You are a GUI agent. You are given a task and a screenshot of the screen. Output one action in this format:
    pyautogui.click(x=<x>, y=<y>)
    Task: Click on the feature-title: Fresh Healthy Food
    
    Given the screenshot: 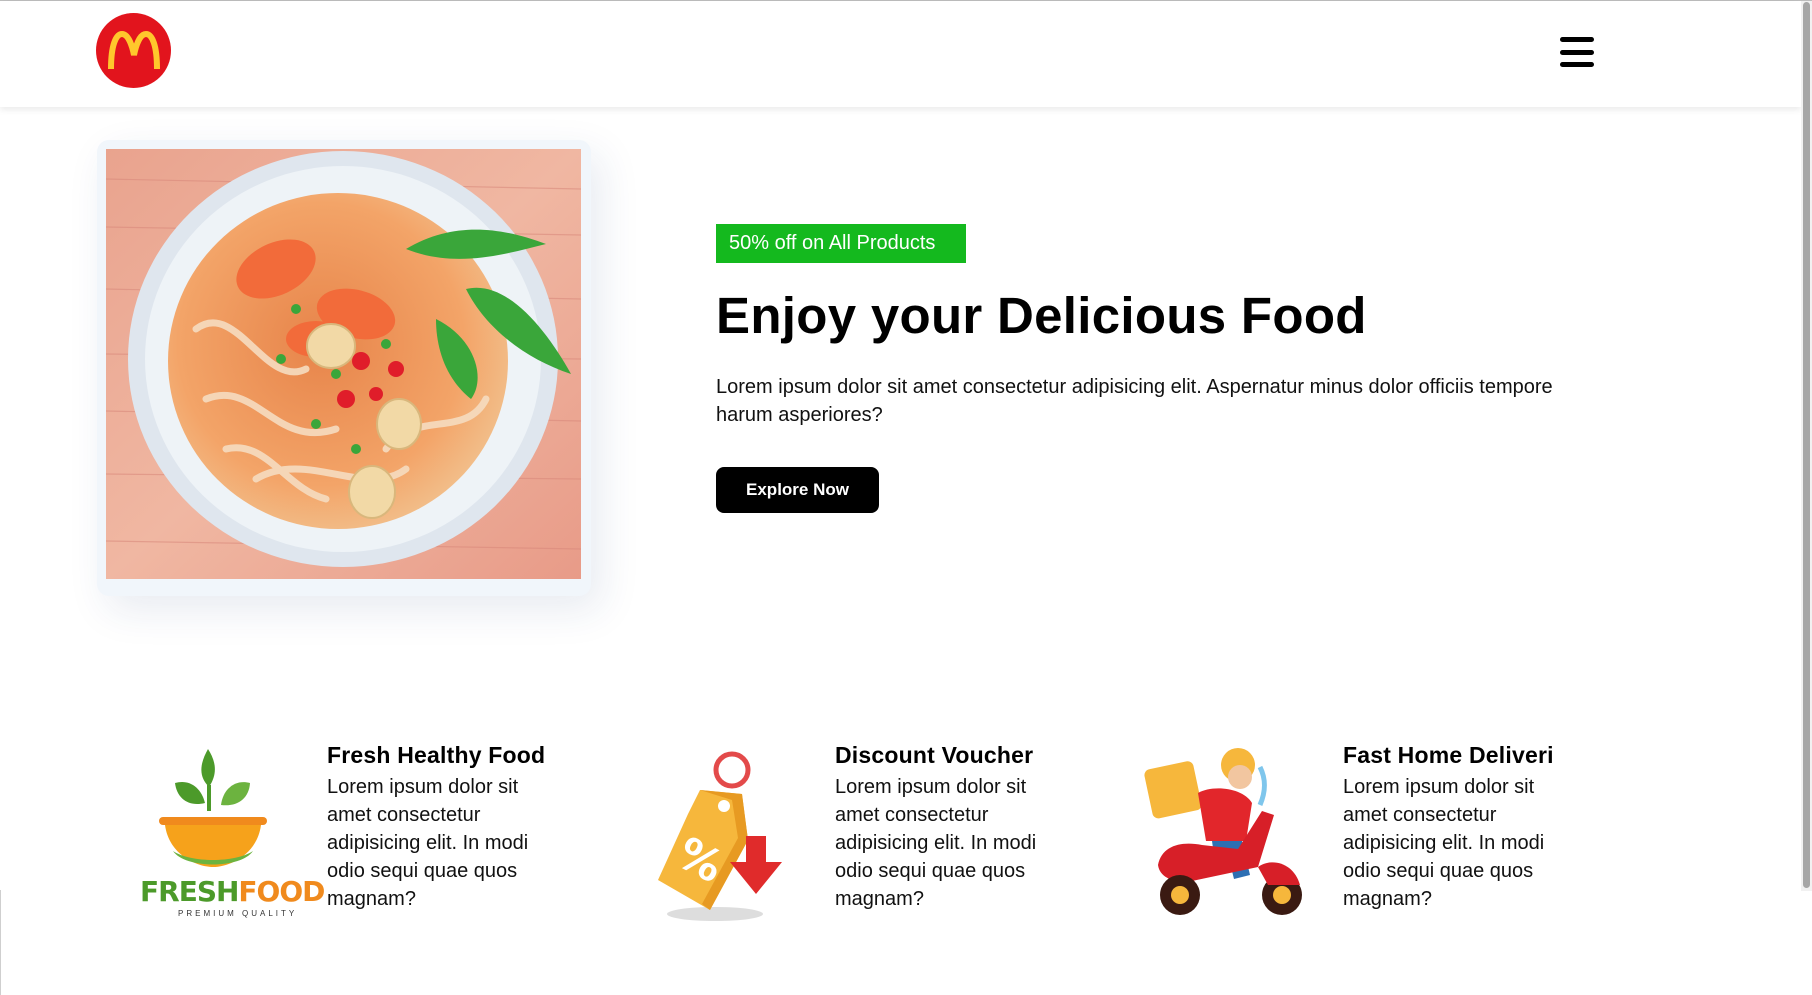 What is the action you would take?
    pyautogui.click(x=436, y=755)
    